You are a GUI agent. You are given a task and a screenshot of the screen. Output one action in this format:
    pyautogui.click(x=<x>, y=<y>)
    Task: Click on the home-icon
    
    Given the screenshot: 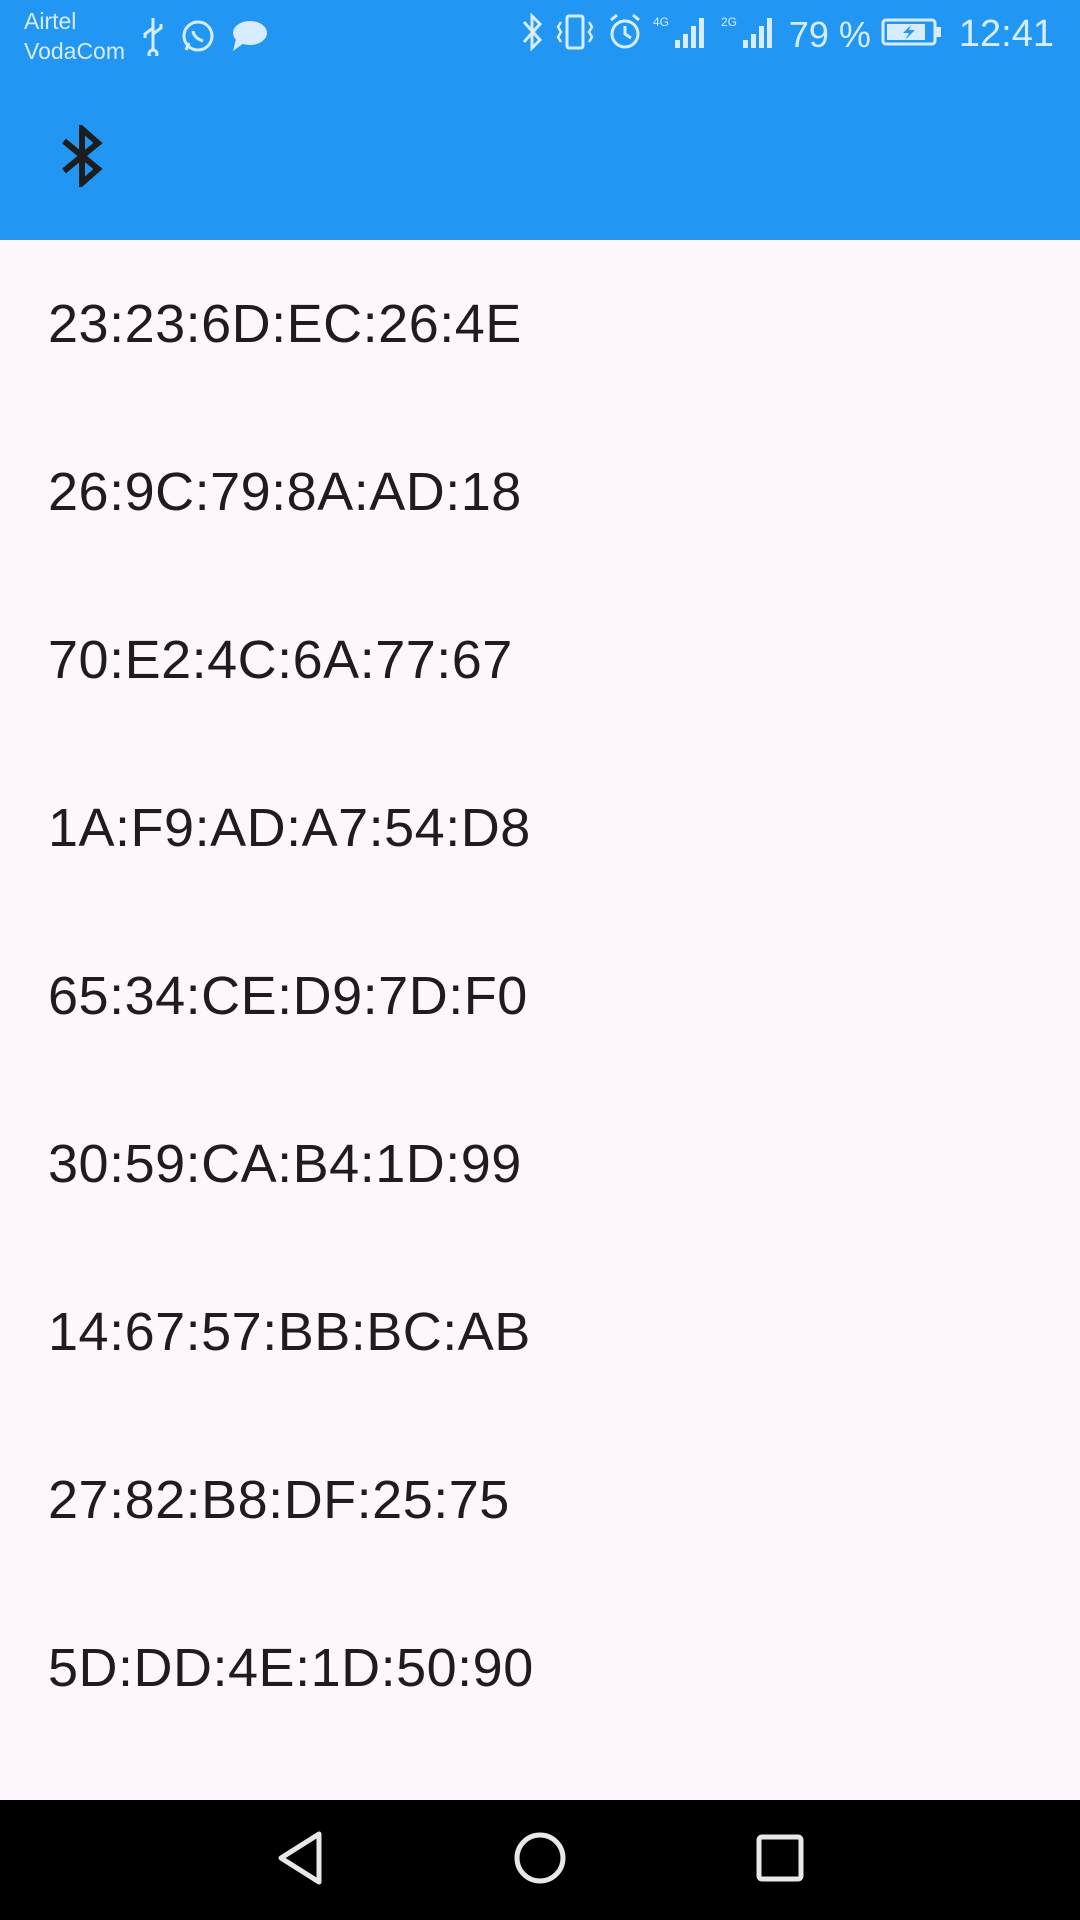 What is the action you would take?
    pyautogui.click(x=540, y=1860)
    